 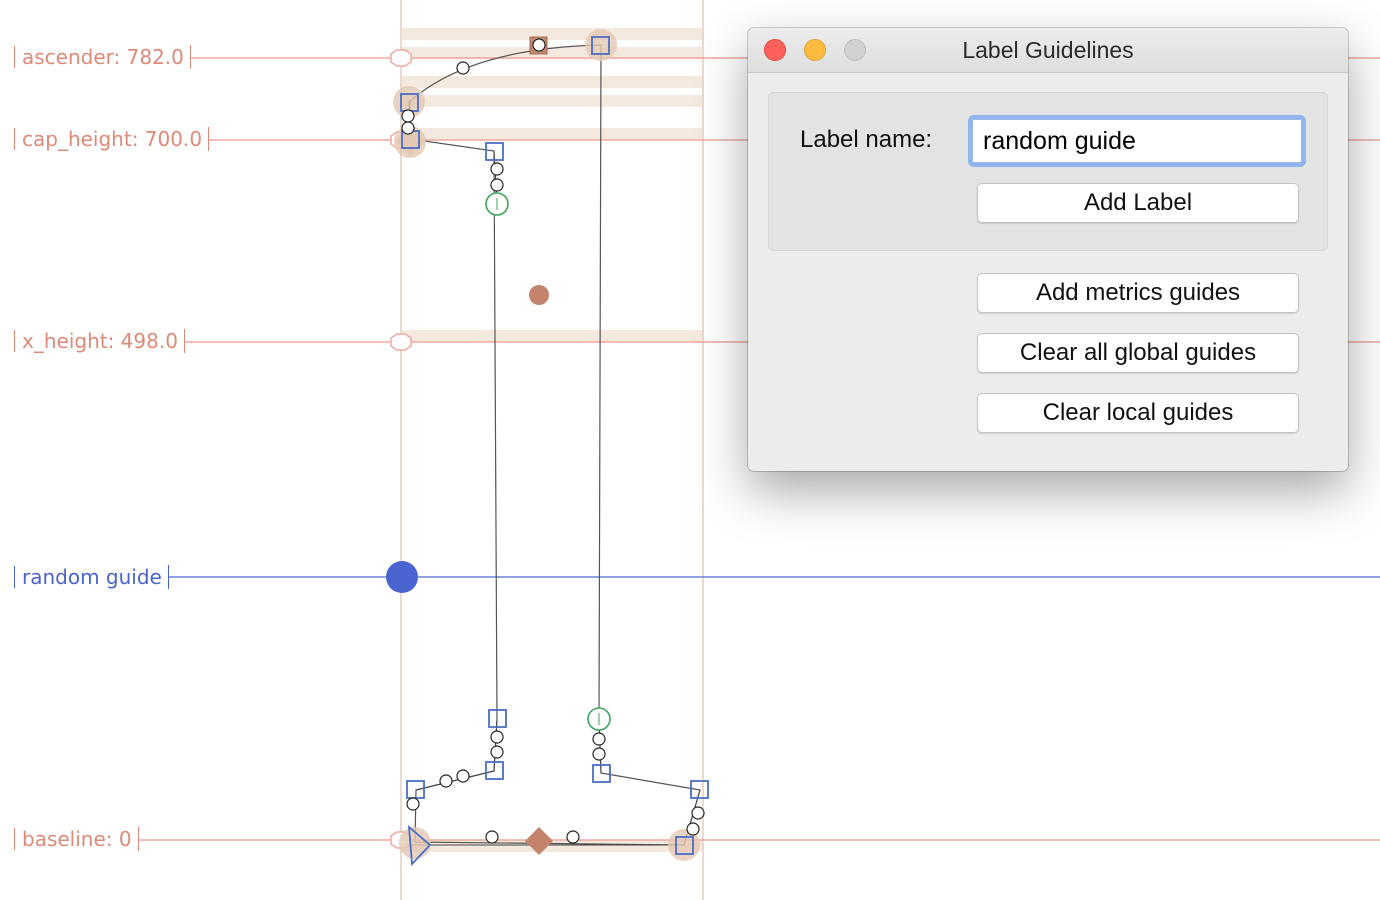 What do you see at coordinates (1138, 293) in the screenshot?
I see `add-metrics-guides-button: Add metrics guides` at bounding box center [1138, 293].